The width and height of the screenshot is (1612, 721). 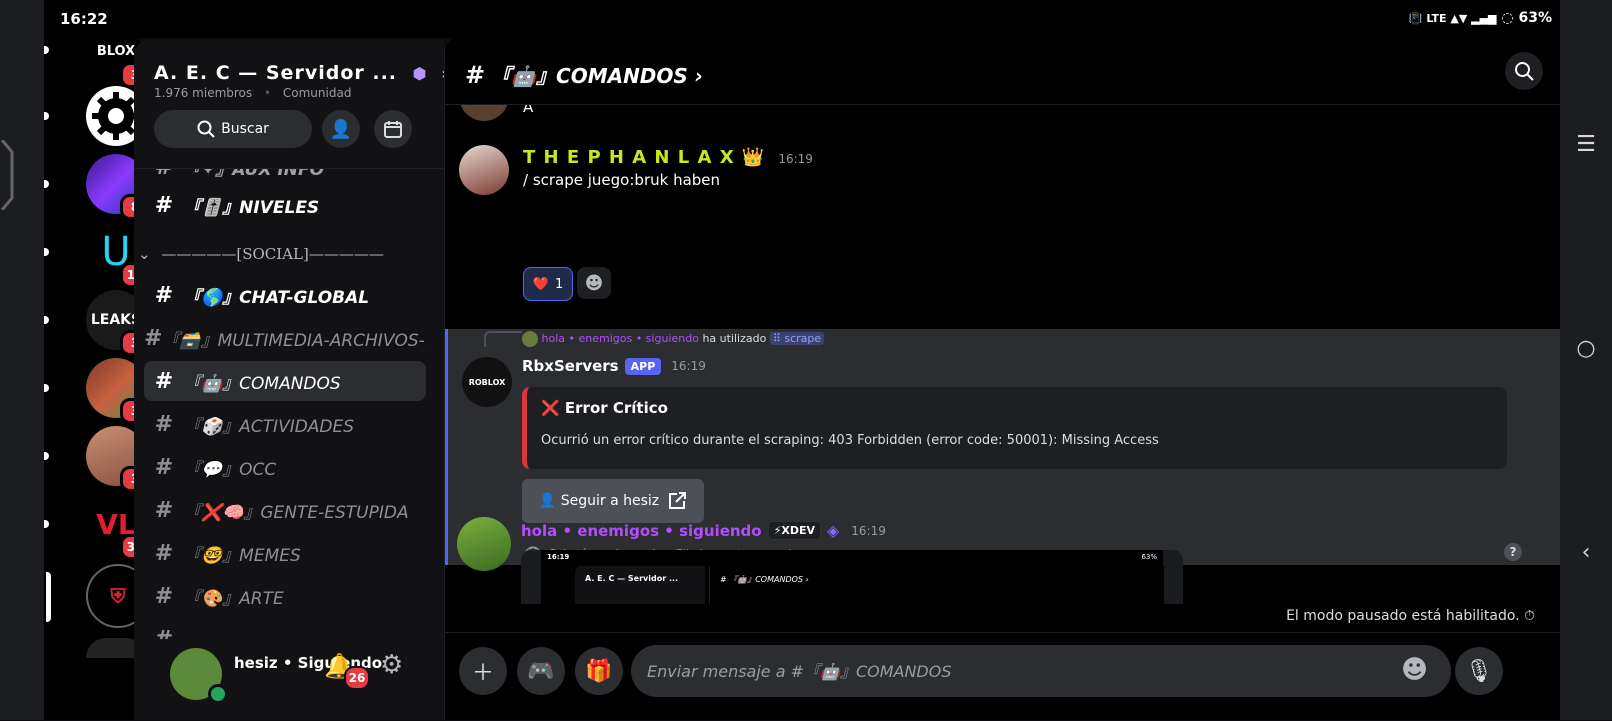 I want to click on header-search-button, so click(x=1524, y=71).